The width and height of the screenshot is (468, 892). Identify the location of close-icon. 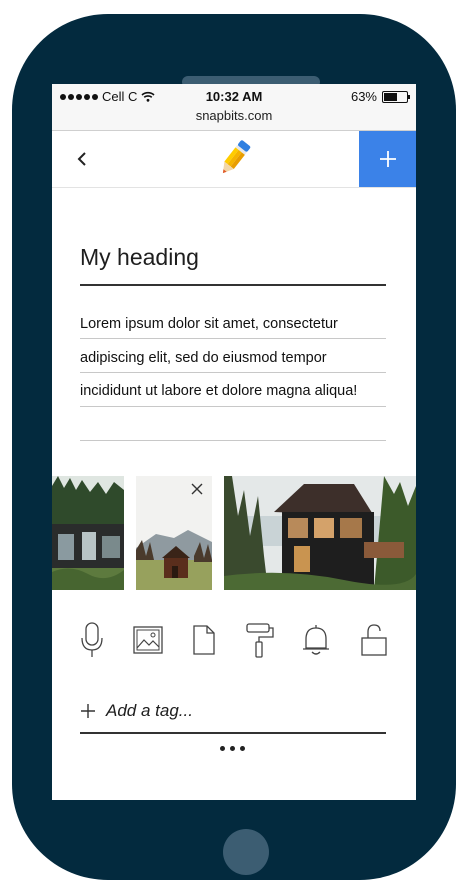
(197, 489).